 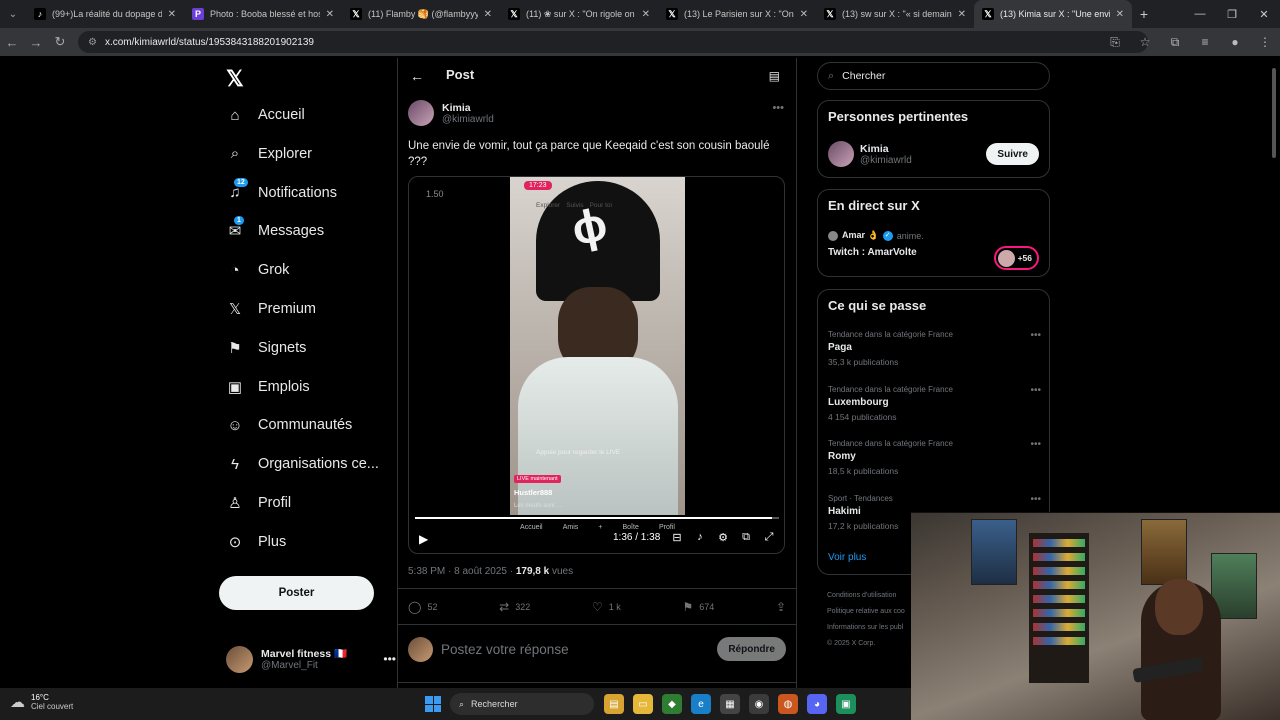 What do you see at coordinates (271, 309) in the screenshot?
I see `sidebar-item-premium: 𝕏 Premium` at bounding box center [271, 309].